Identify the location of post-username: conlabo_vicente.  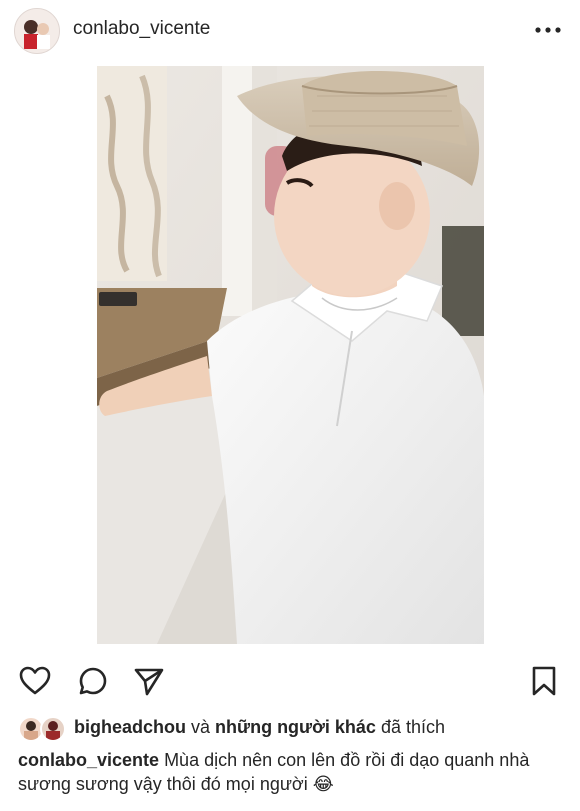
(141, 29).